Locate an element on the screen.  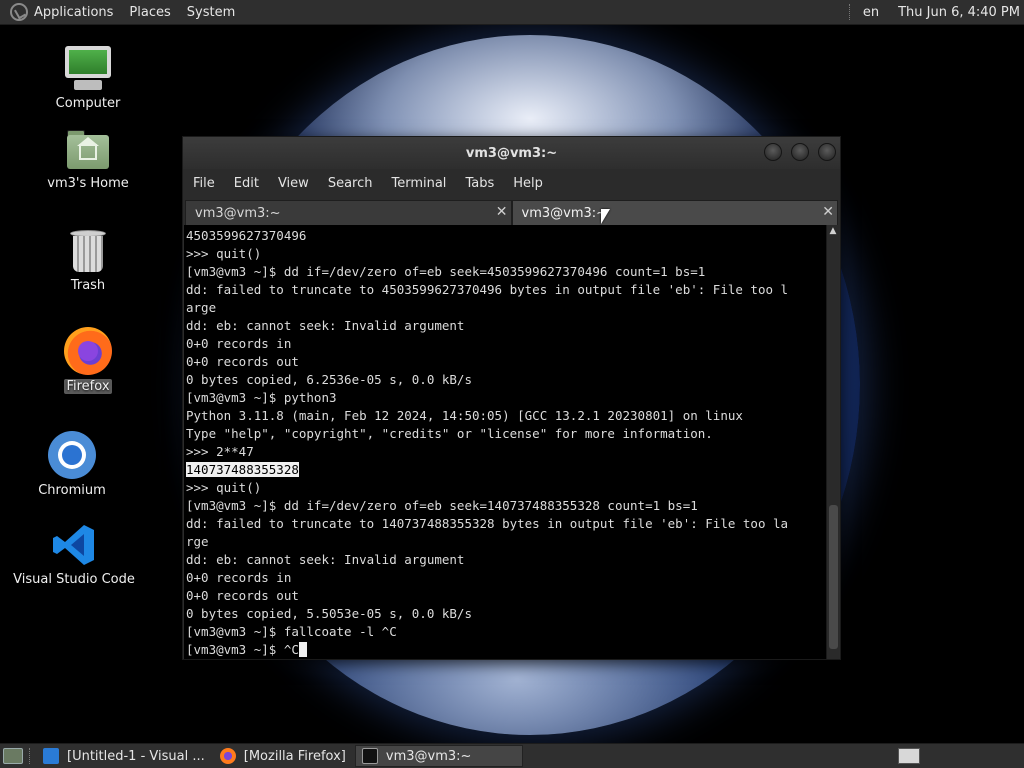
terminal-icon is located at coordinates (369, 756).